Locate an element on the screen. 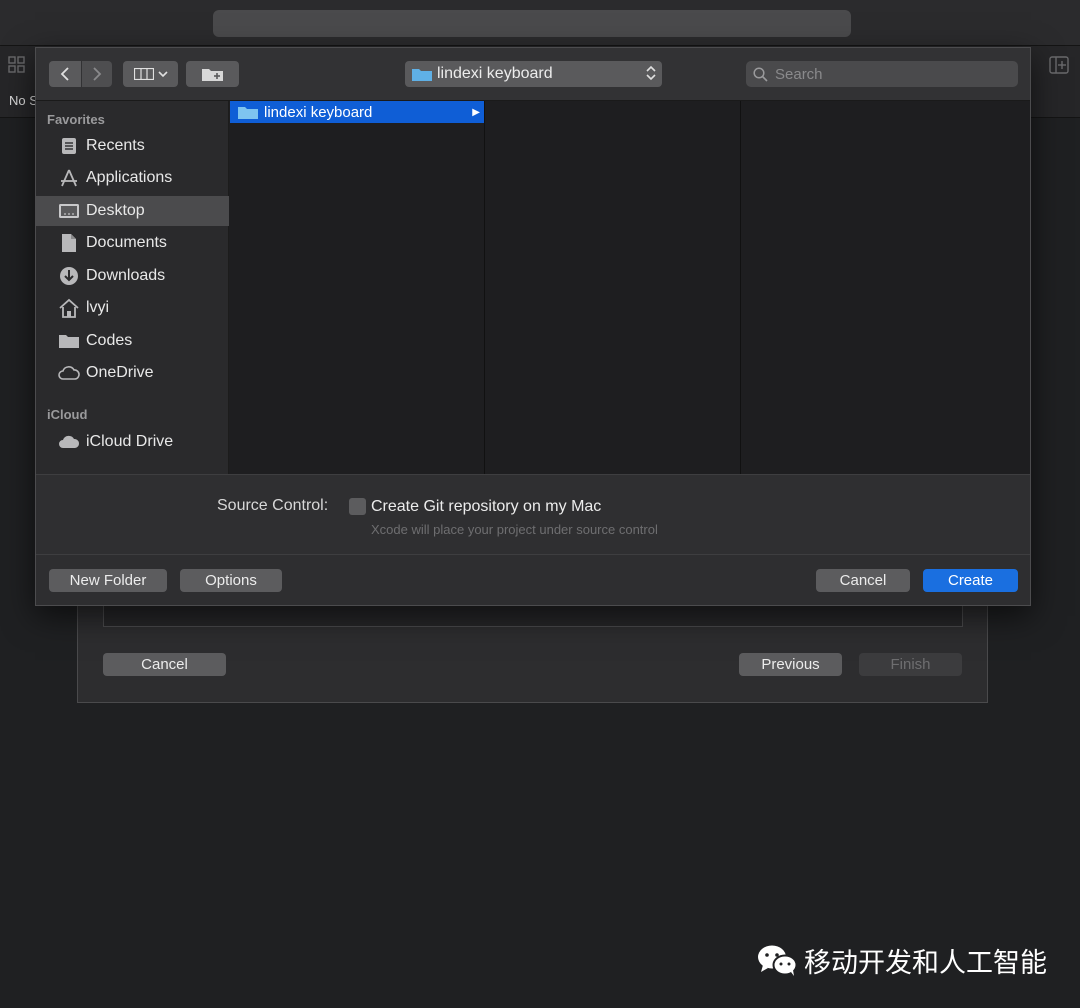 Image resolution: width=1080 pixels, height=1008 pixels. sidebar-item-recents: Recents is located at coordinates (132, 146).